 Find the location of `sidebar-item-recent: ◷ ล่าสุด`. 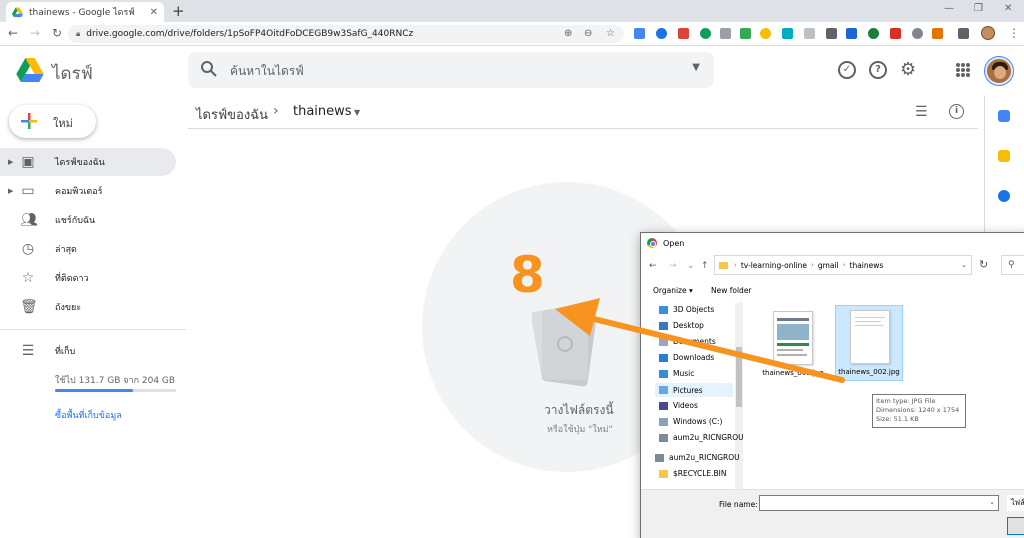

sidebar-item-recent: ◷ ล่าสุด is located at coordinates (88, 249).